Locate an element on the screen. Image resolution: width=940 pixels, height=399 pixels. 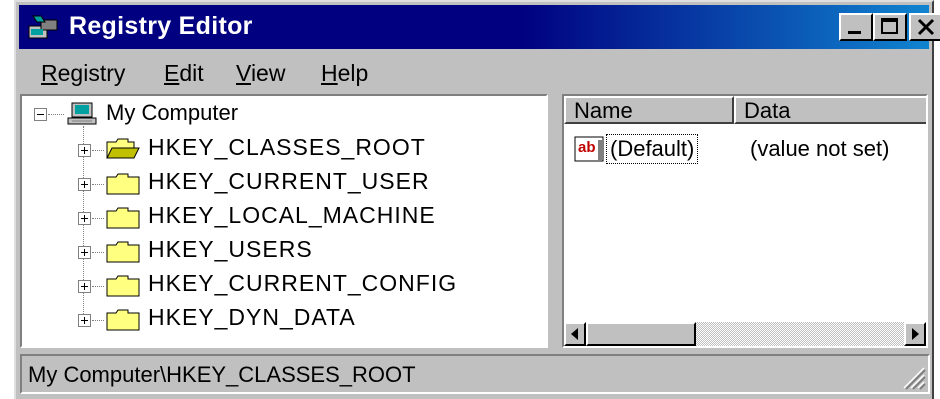
open-folder-icon is located at coordinates (123, 148).